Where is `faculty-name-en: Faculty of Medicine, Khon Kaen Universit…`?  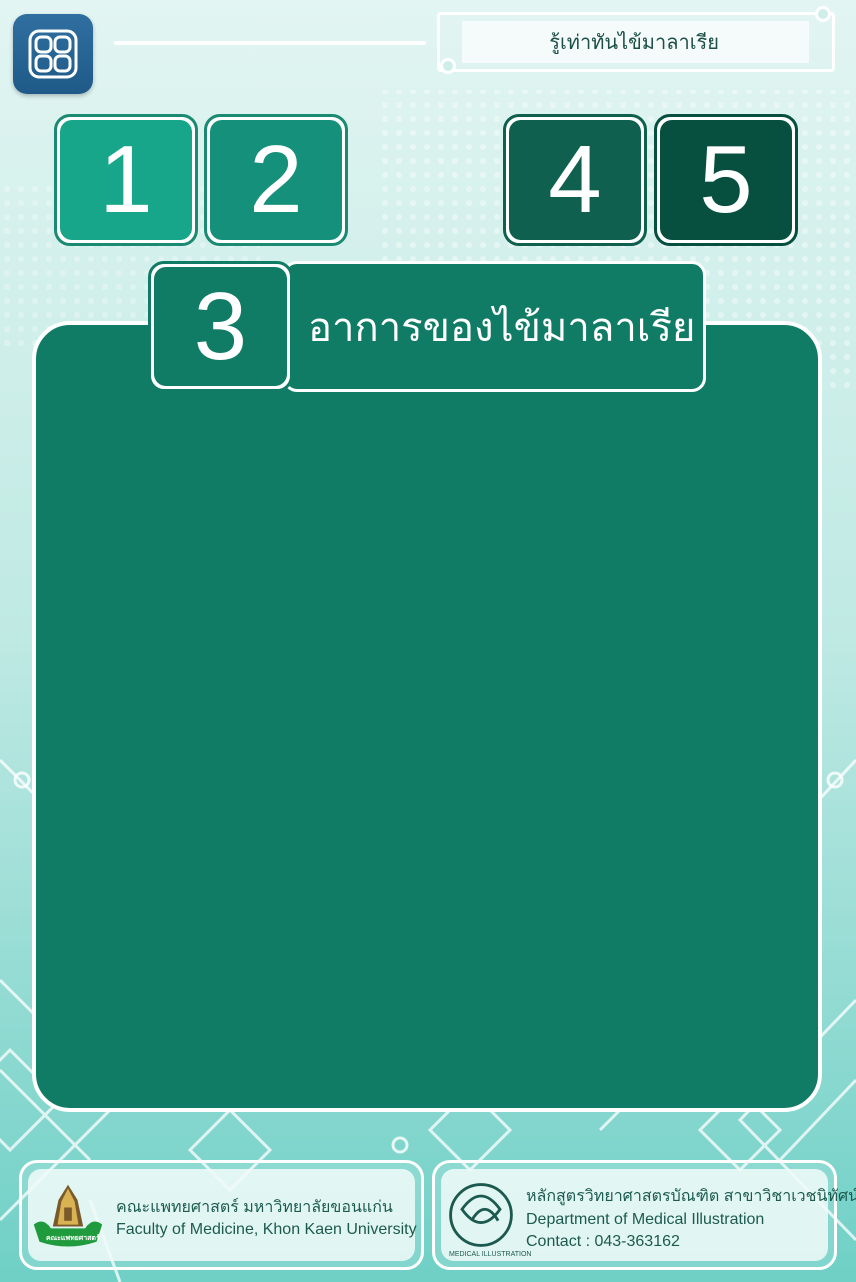 faculty-name-en: Faculty of Medicine, Khon Kaen Universit… is located at coordinates (266, 1229).